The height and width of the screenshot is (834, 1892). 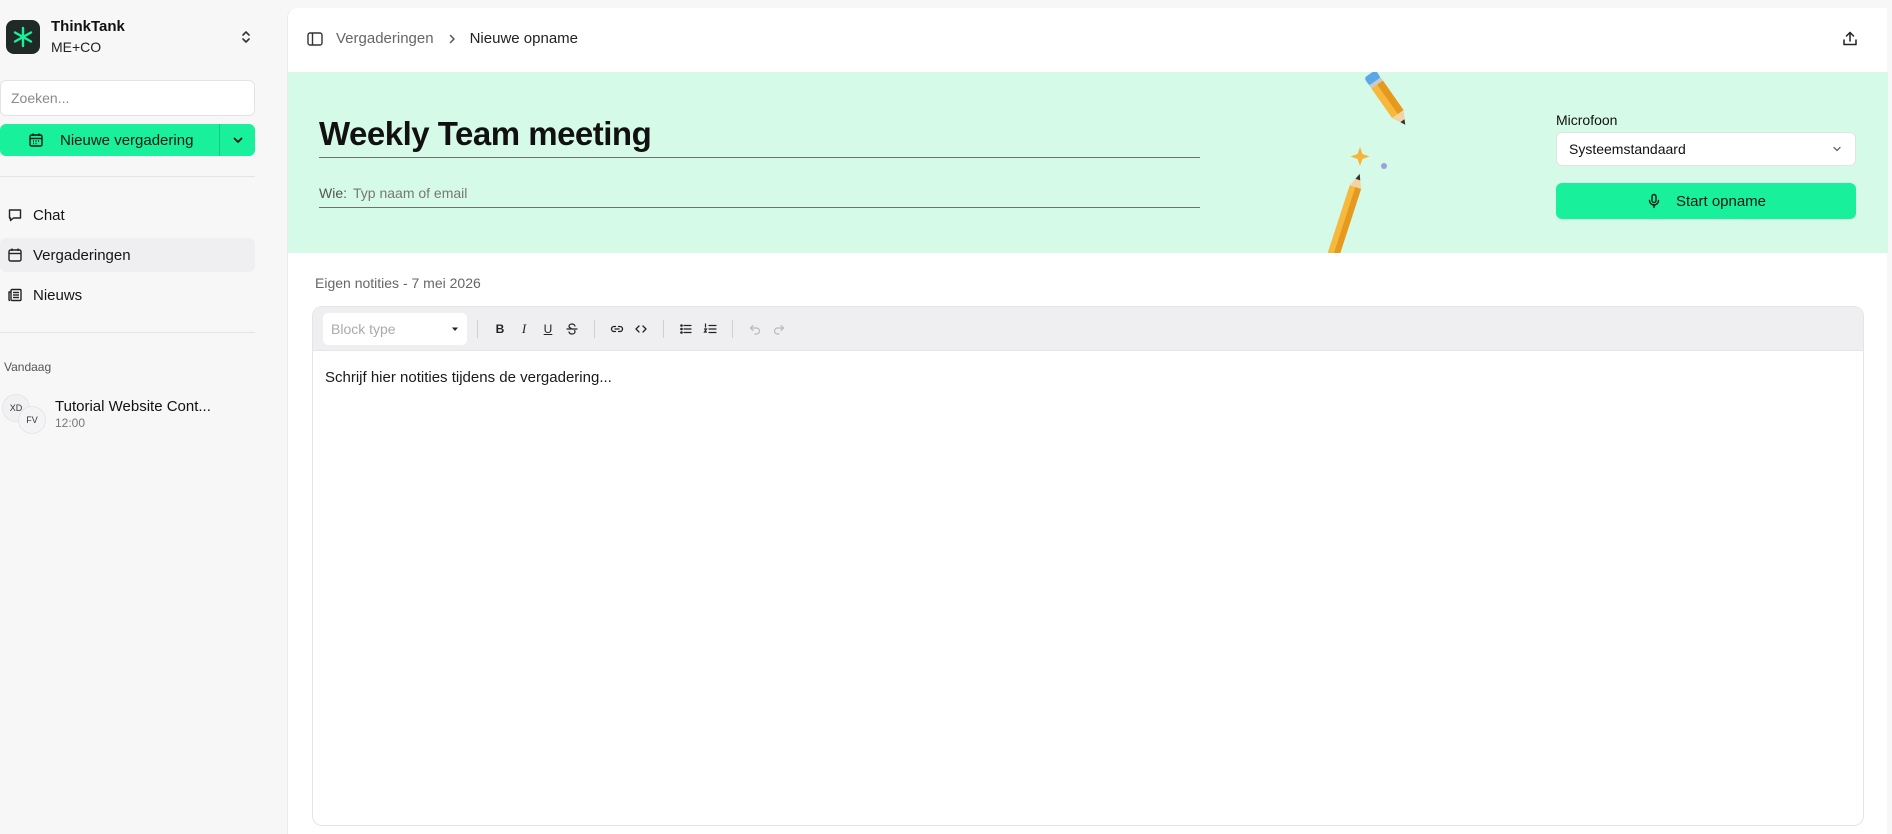 What do you see at coordinates (23, 37) in the screenshot?
I see `thinktank-logo-icon` at bounding box center [23, 37].